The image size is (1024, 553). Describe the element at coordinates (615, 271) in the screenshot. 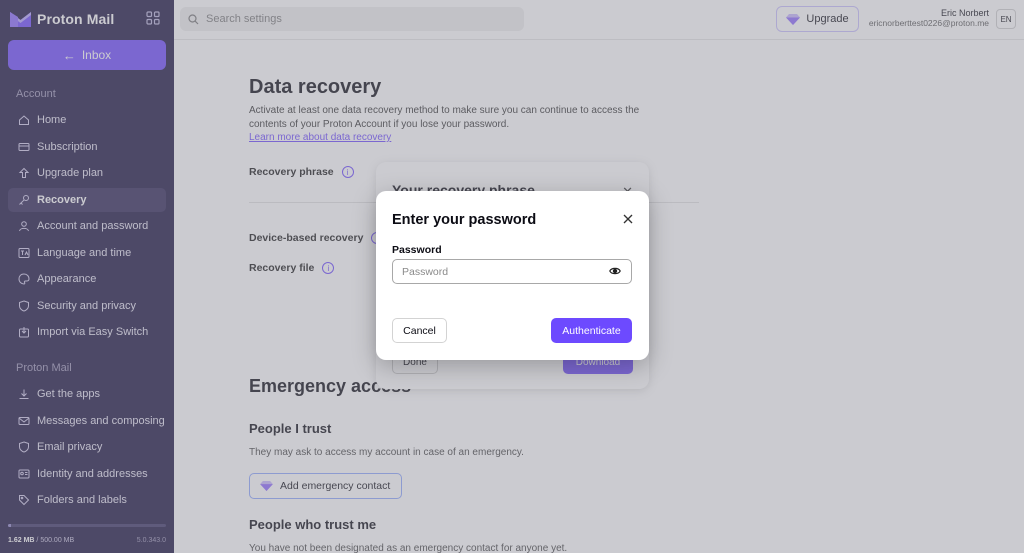

I see `eye-icon` at that location.